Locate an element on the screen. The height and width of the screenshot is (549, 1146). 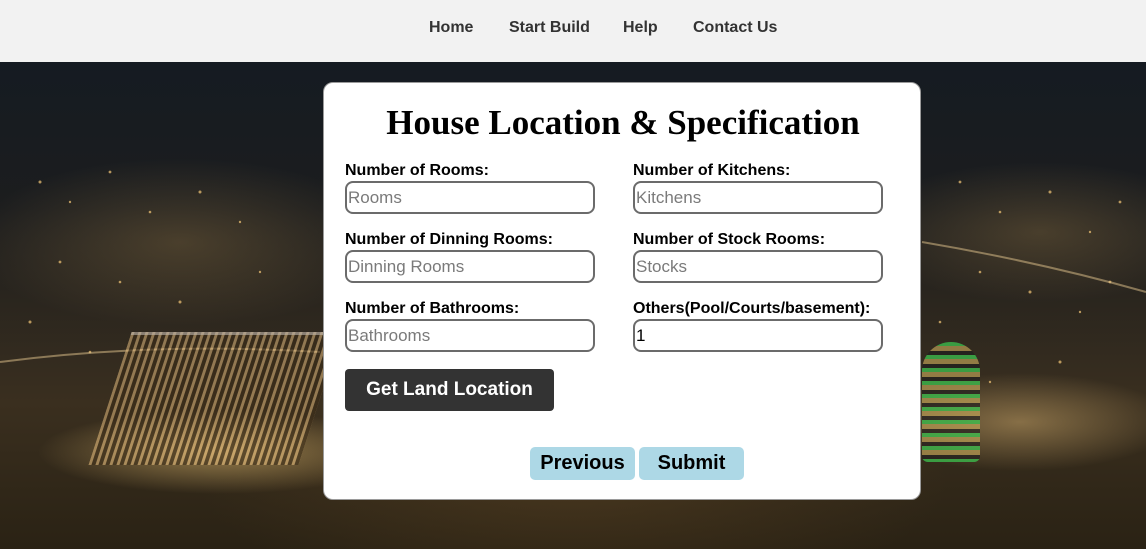
kitchens-field-group: Number of Kitchens: is located at coordinates (758, 188).